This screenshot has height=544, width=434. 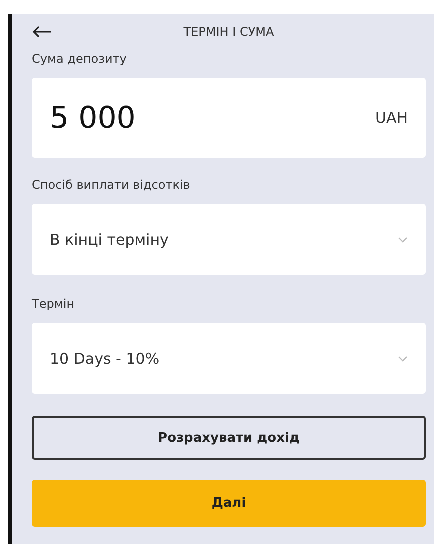 I want to click on screen-title: ТЕРМІН І СУМА, so click(x=229, y=32).